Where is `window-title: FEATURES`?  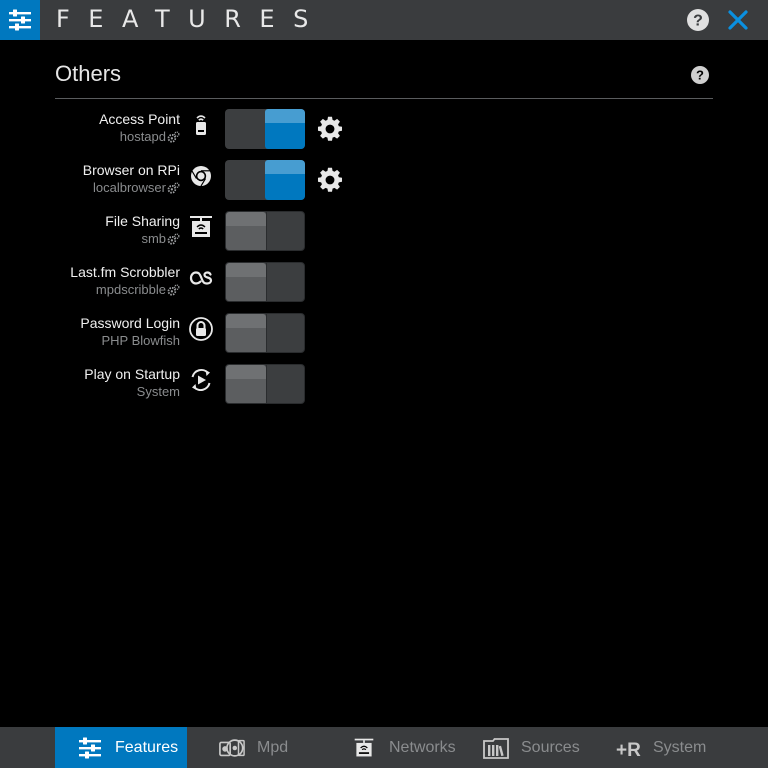
window-title: FEATURES is located at coordinates (191, 19).